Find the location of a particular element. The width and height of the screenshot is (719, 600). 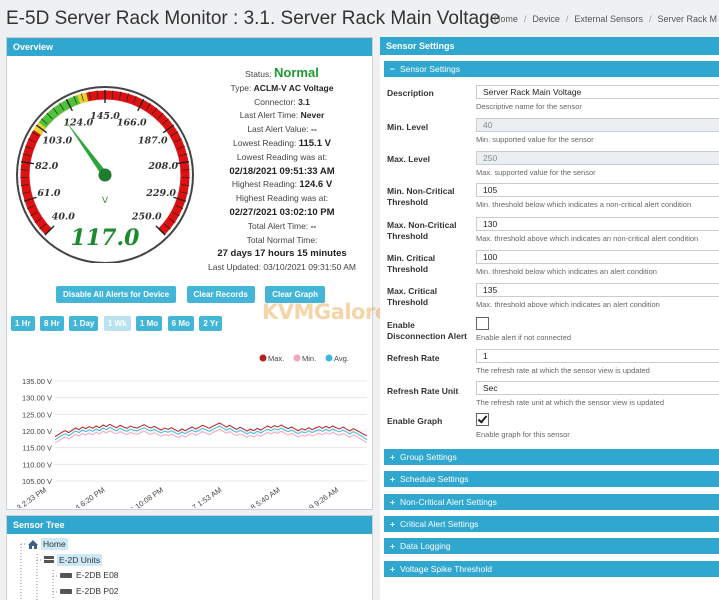

tree-label-e2d-units: E-2D Units is located at coordinates (80, 560).